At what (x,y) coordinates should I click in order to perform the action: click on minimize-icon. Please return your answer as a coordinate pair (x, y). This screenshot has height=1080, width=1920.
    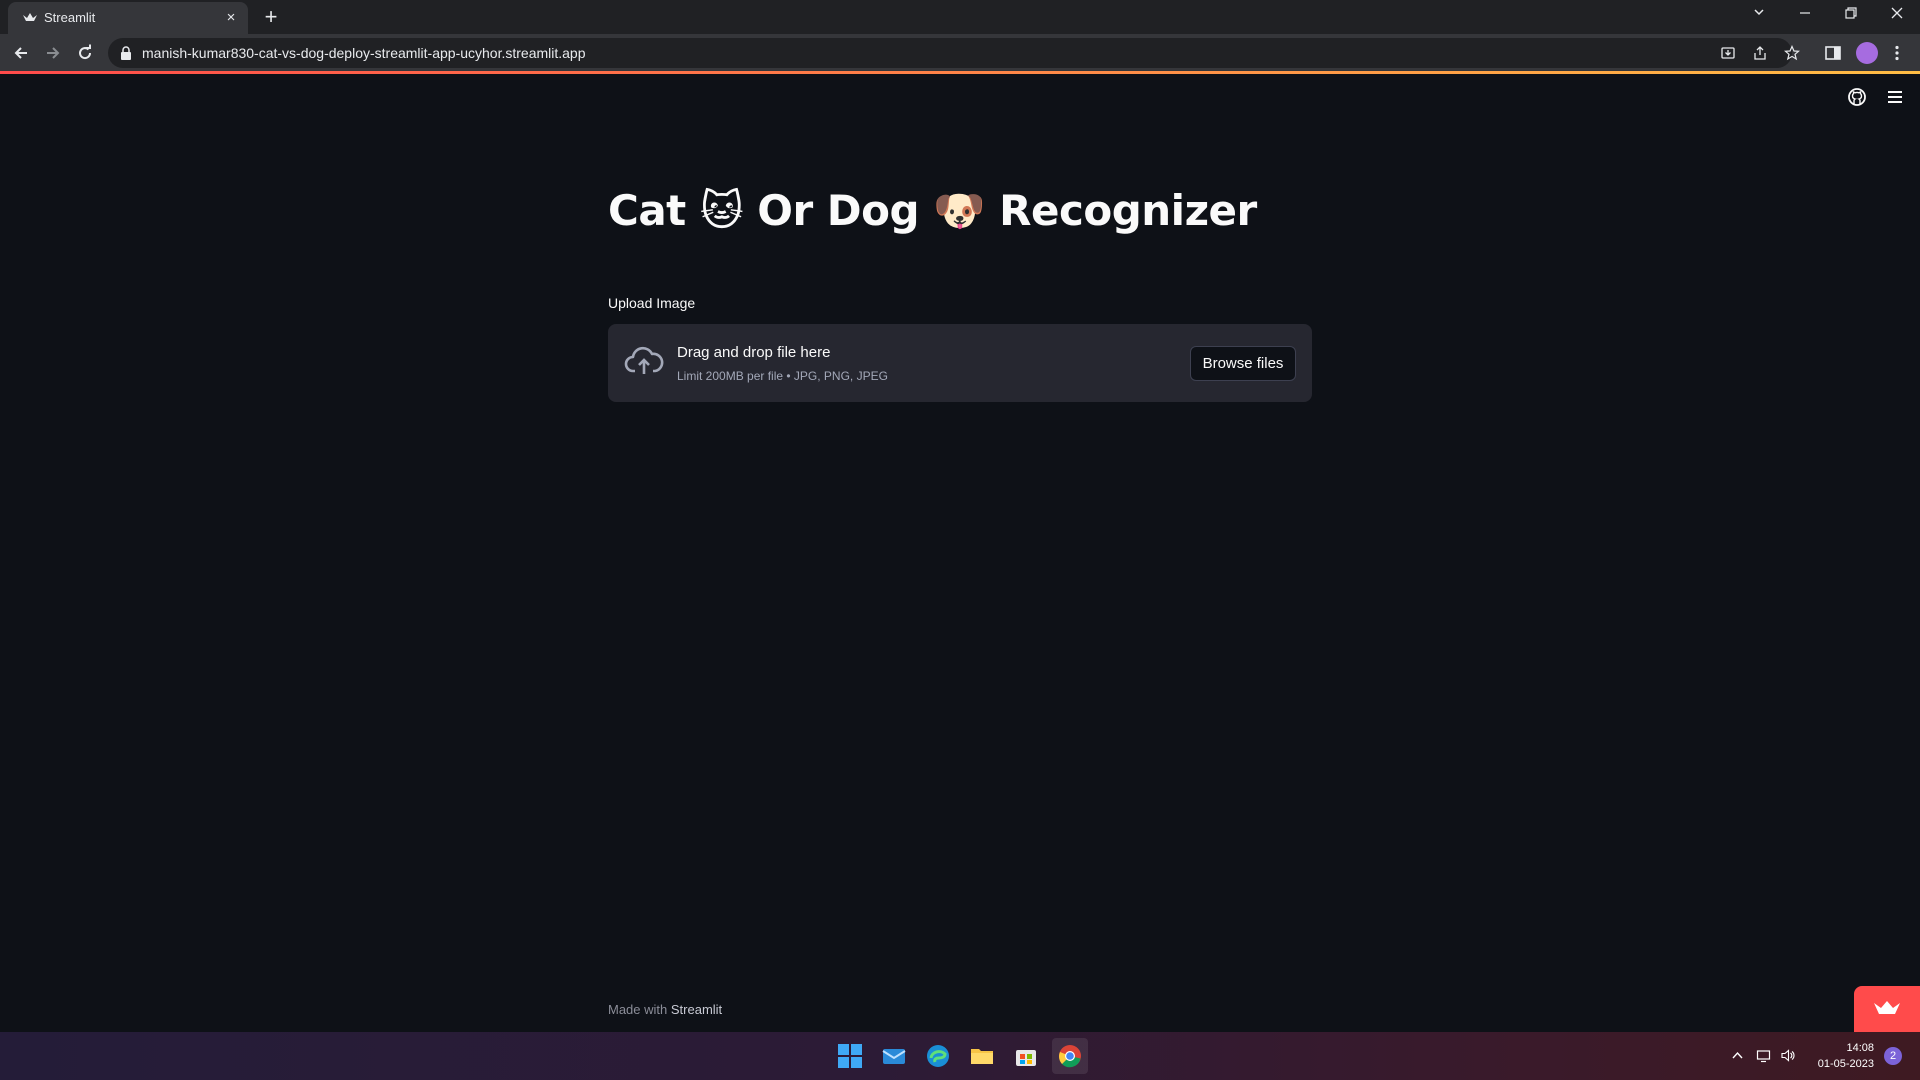
    Looking at the image, I should click on (1805, 15).